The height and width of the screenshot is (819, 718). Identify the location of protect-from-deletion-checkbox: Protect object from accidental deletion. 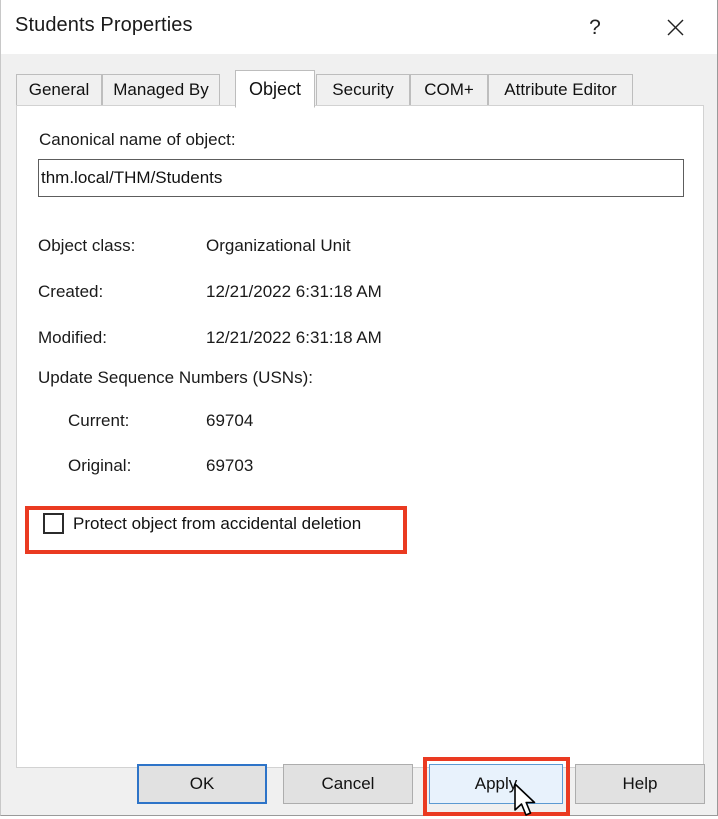
(202, 523).